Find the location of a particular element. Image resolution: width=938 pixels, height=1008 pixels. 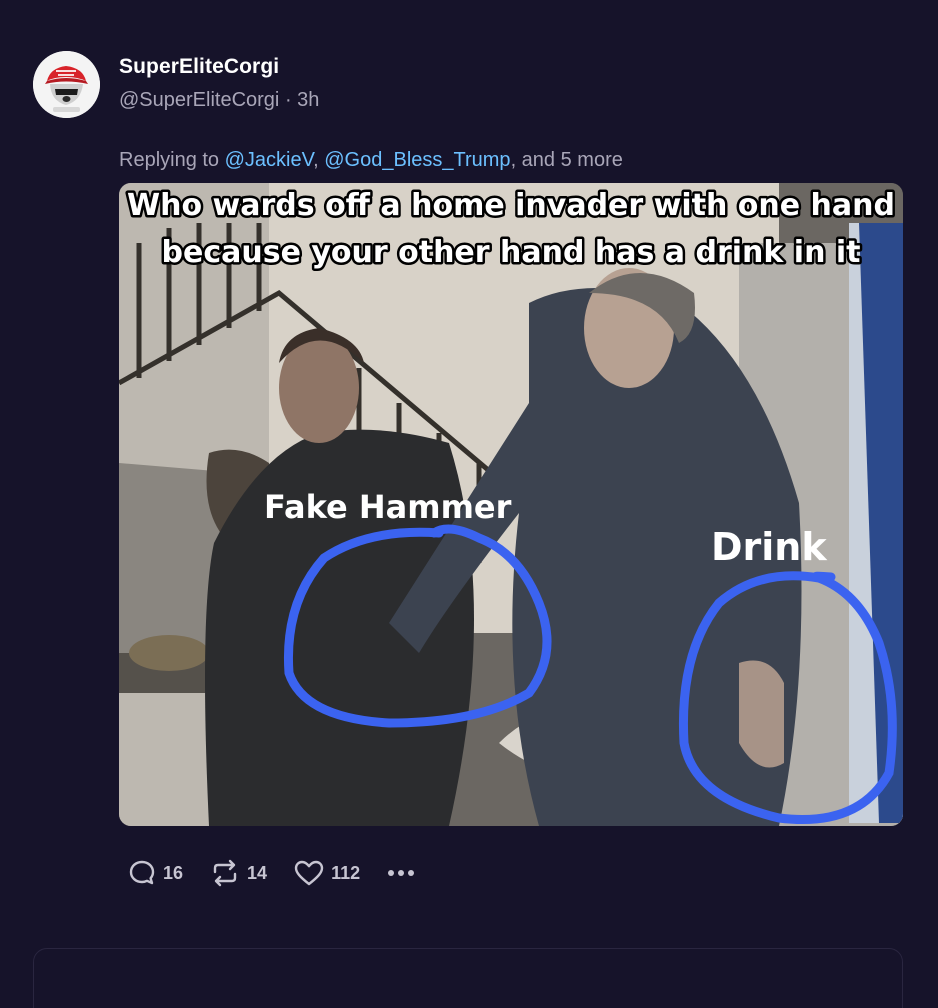

more-options-button is located at coordinates (401, 873).